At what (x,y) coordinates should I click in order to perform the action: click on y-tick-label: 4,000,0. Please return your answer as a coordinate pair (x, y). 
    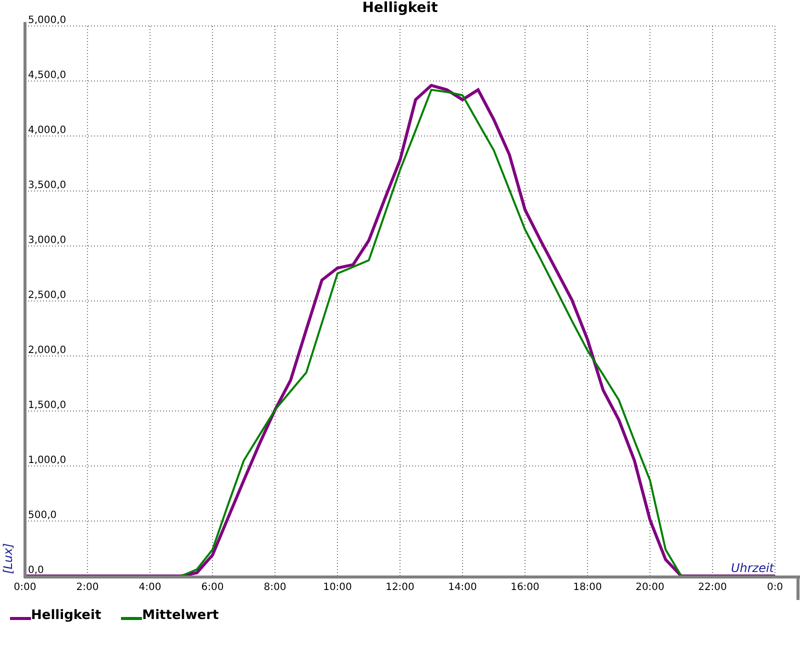
    Looking at the image, I should click on (47, 130).